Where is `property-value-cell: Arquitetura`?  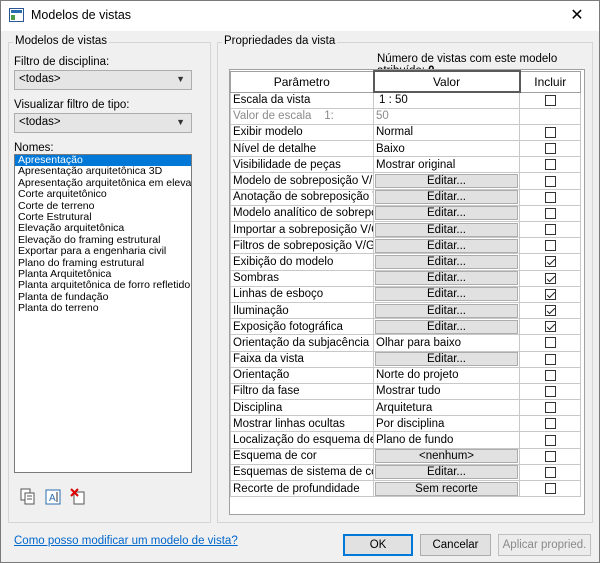
property-value-cell: Arquitetura is located at coordinates (446, 408).